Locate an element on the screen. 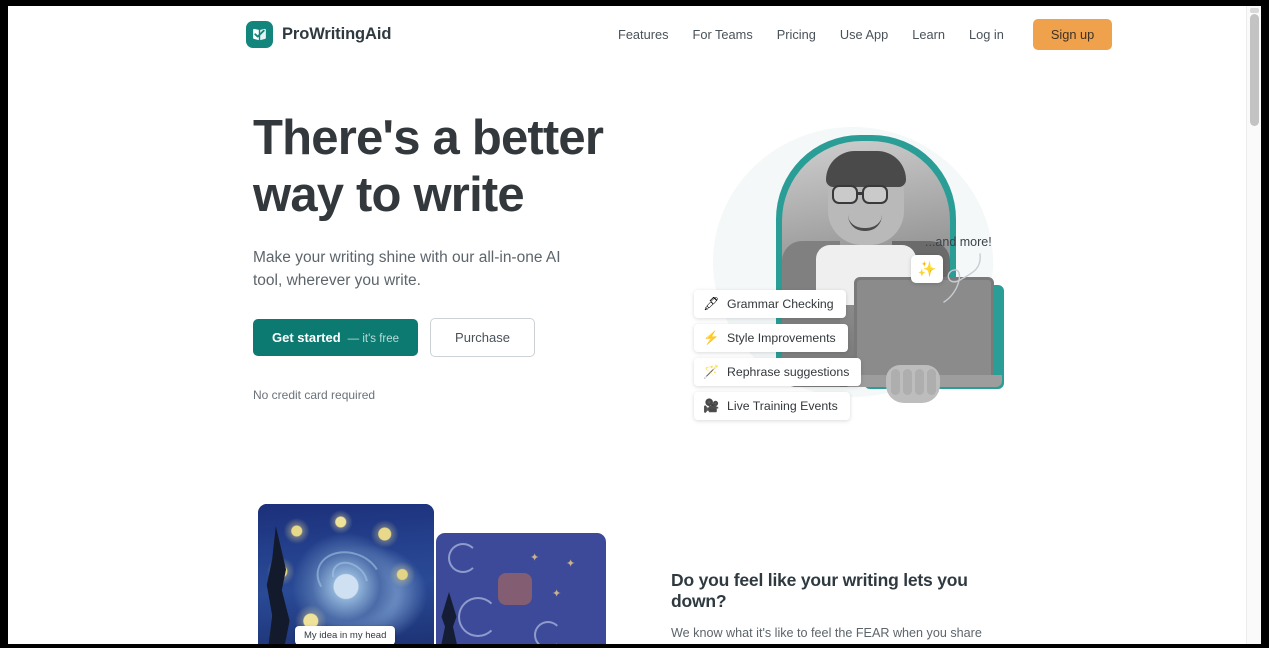 This screenshot has height=648, width=1269. nav-item-pricing: Pricing is located at coordinates (796, 34).